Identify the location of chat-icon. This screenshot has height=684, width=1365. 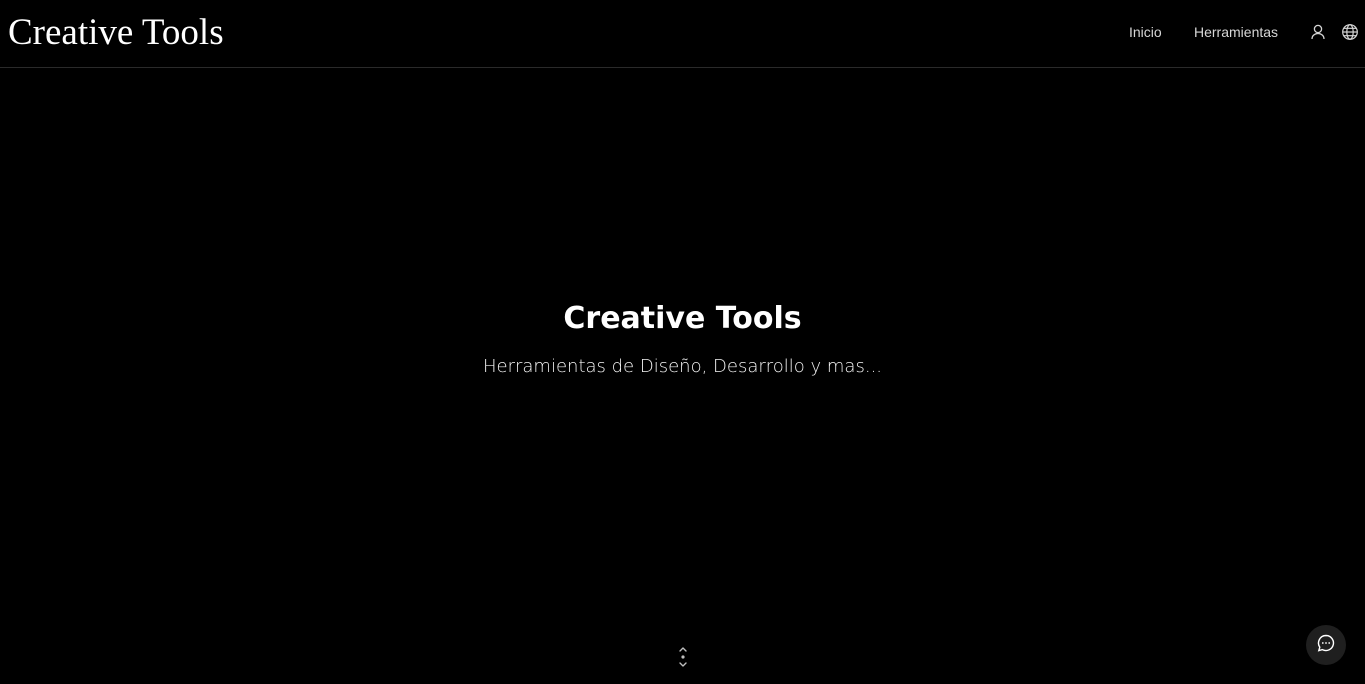
(1326, 645).